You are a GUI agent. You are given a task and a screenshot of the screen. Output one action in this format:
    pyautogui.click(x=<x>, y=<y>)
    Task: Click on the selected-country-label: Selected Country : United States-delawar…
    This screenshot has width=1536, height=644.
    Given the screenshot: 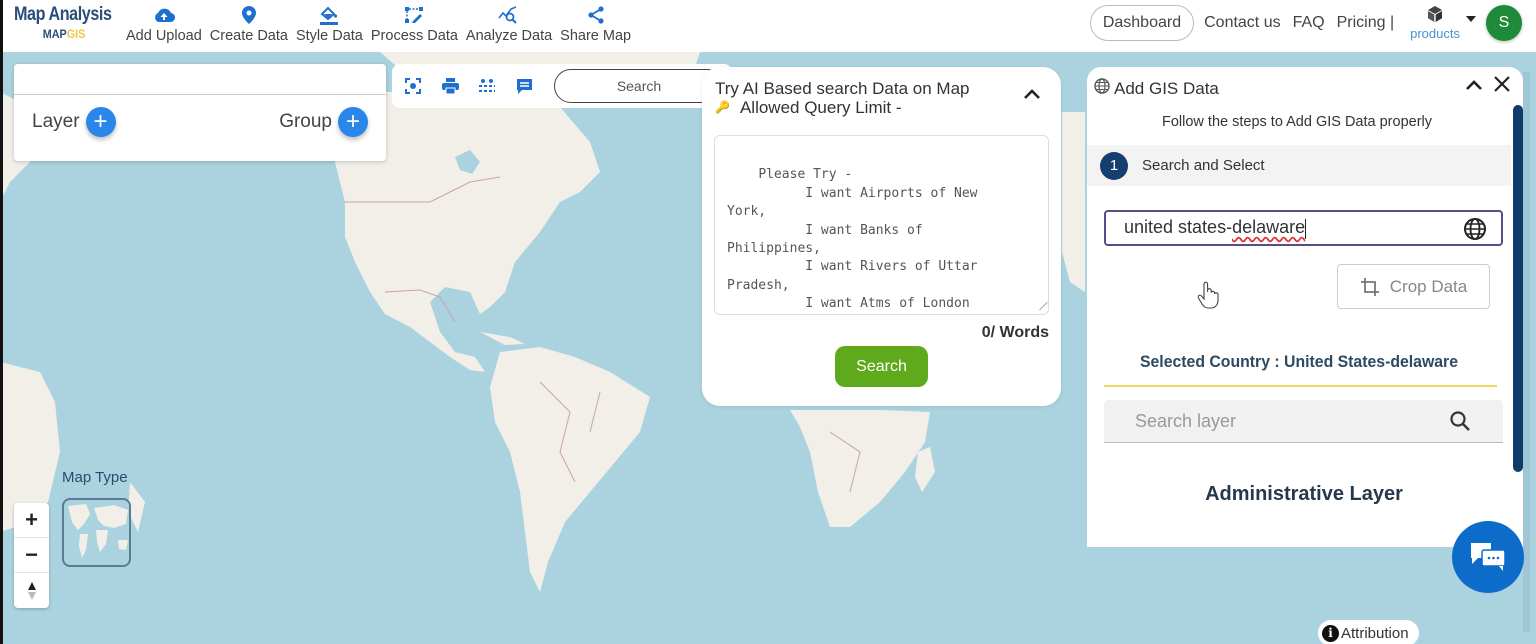 What is the action you would take?
    pyautogui.click(x=1299, y=361)
    